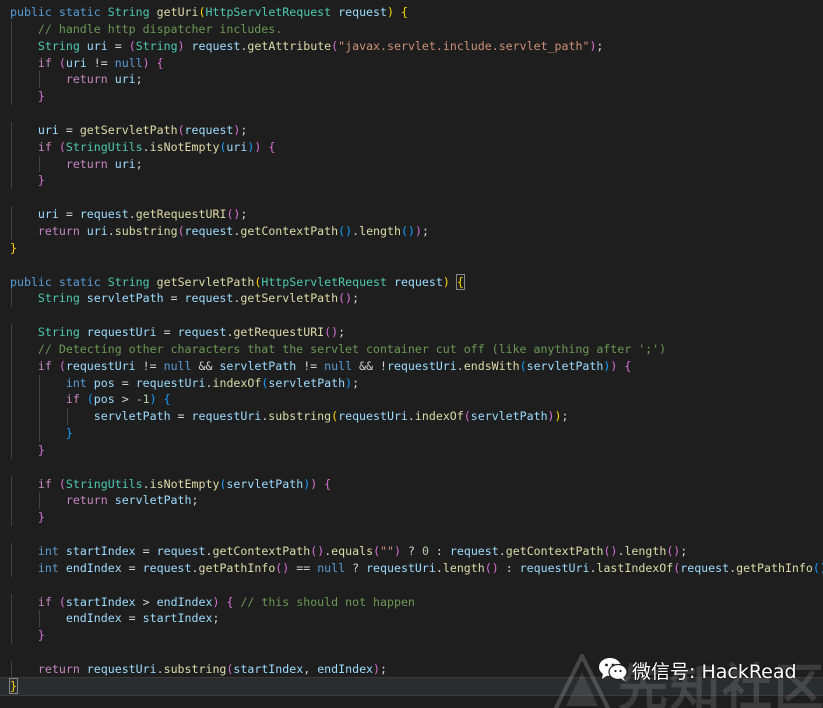  Describe the element at coordinates (184, 601) in the screenshot. I see `code-token: endIndex` at that location.